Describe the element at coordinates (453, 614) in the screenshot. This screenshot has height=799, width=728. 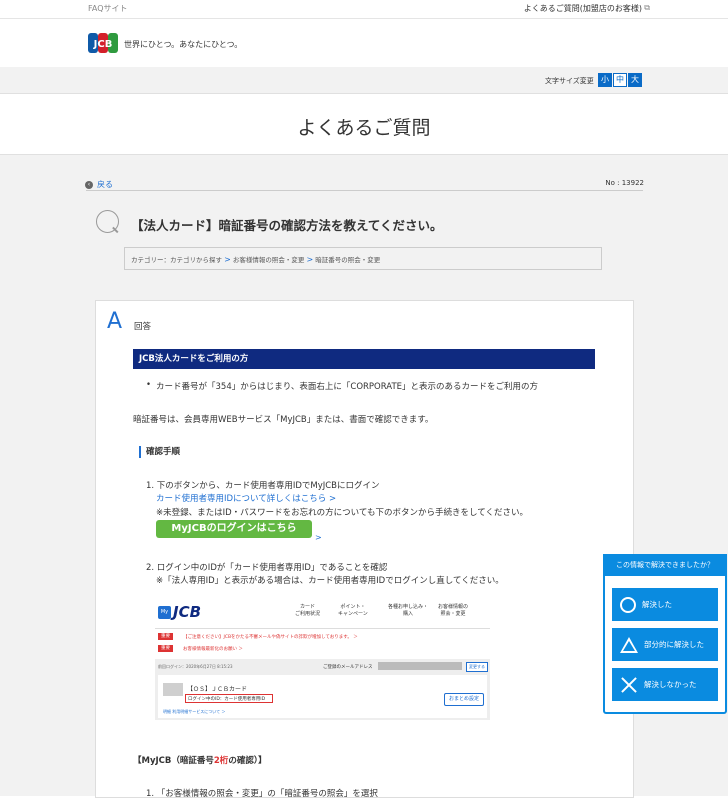
I see `nav-line: 照会・変更` at that location.